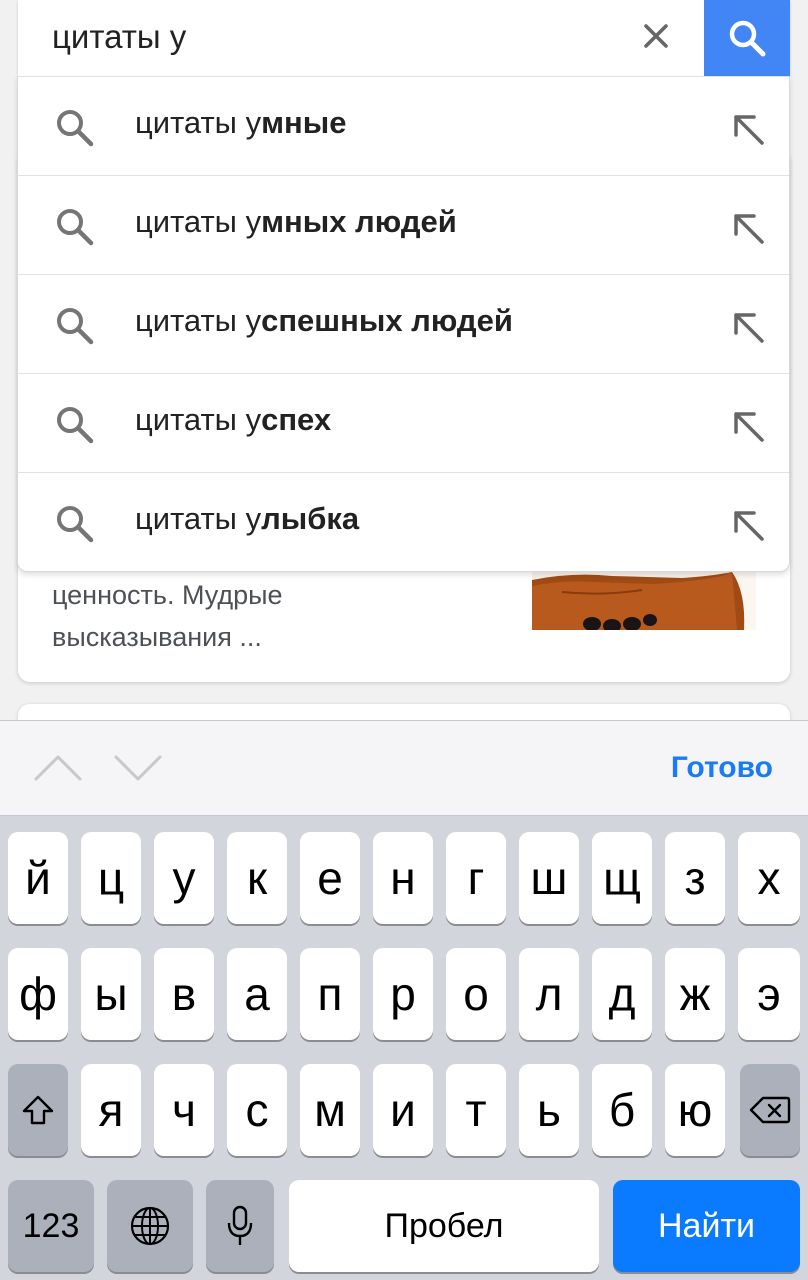  What do you see at coordinates (722, 768) in the screenshot?
I see `done-button: Готово` at bounding box center [722, 768].